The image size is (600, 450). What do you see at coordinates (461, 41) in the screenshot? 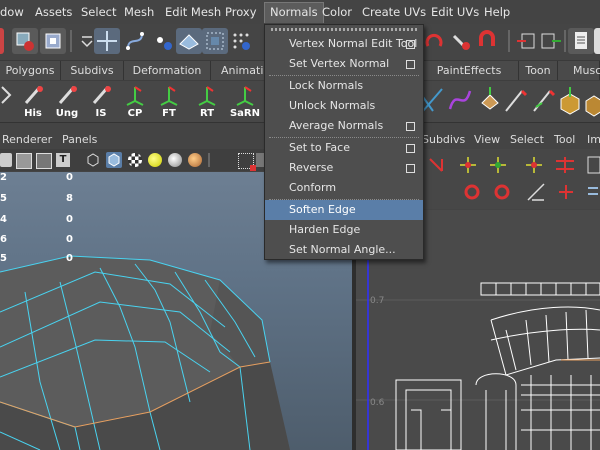
I see `render-icon` at bounding box center [461, 41].